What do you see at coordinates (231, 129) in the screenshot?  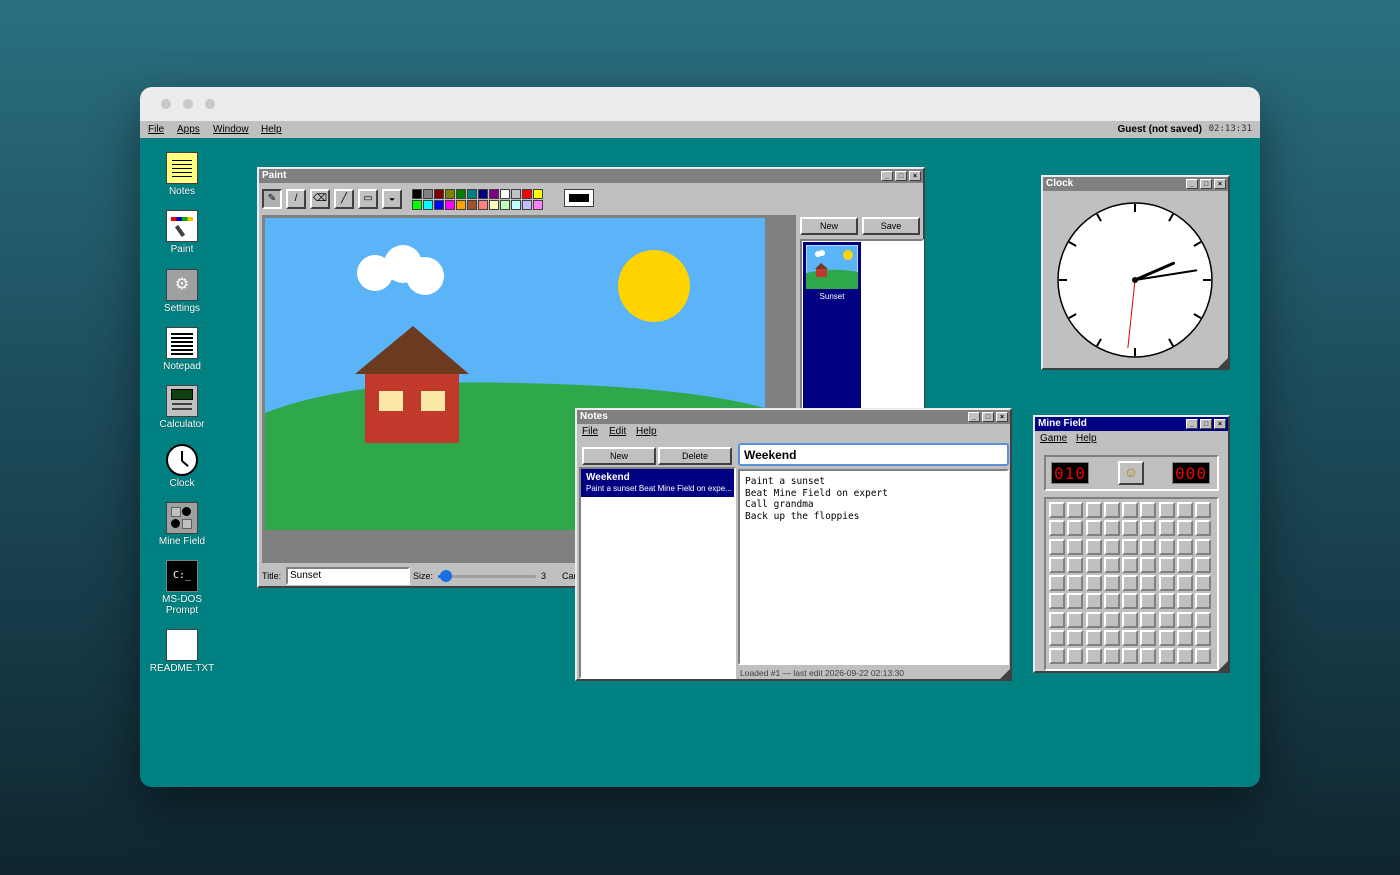 I see `menu-window: Window` at bounding box center [231, 129].